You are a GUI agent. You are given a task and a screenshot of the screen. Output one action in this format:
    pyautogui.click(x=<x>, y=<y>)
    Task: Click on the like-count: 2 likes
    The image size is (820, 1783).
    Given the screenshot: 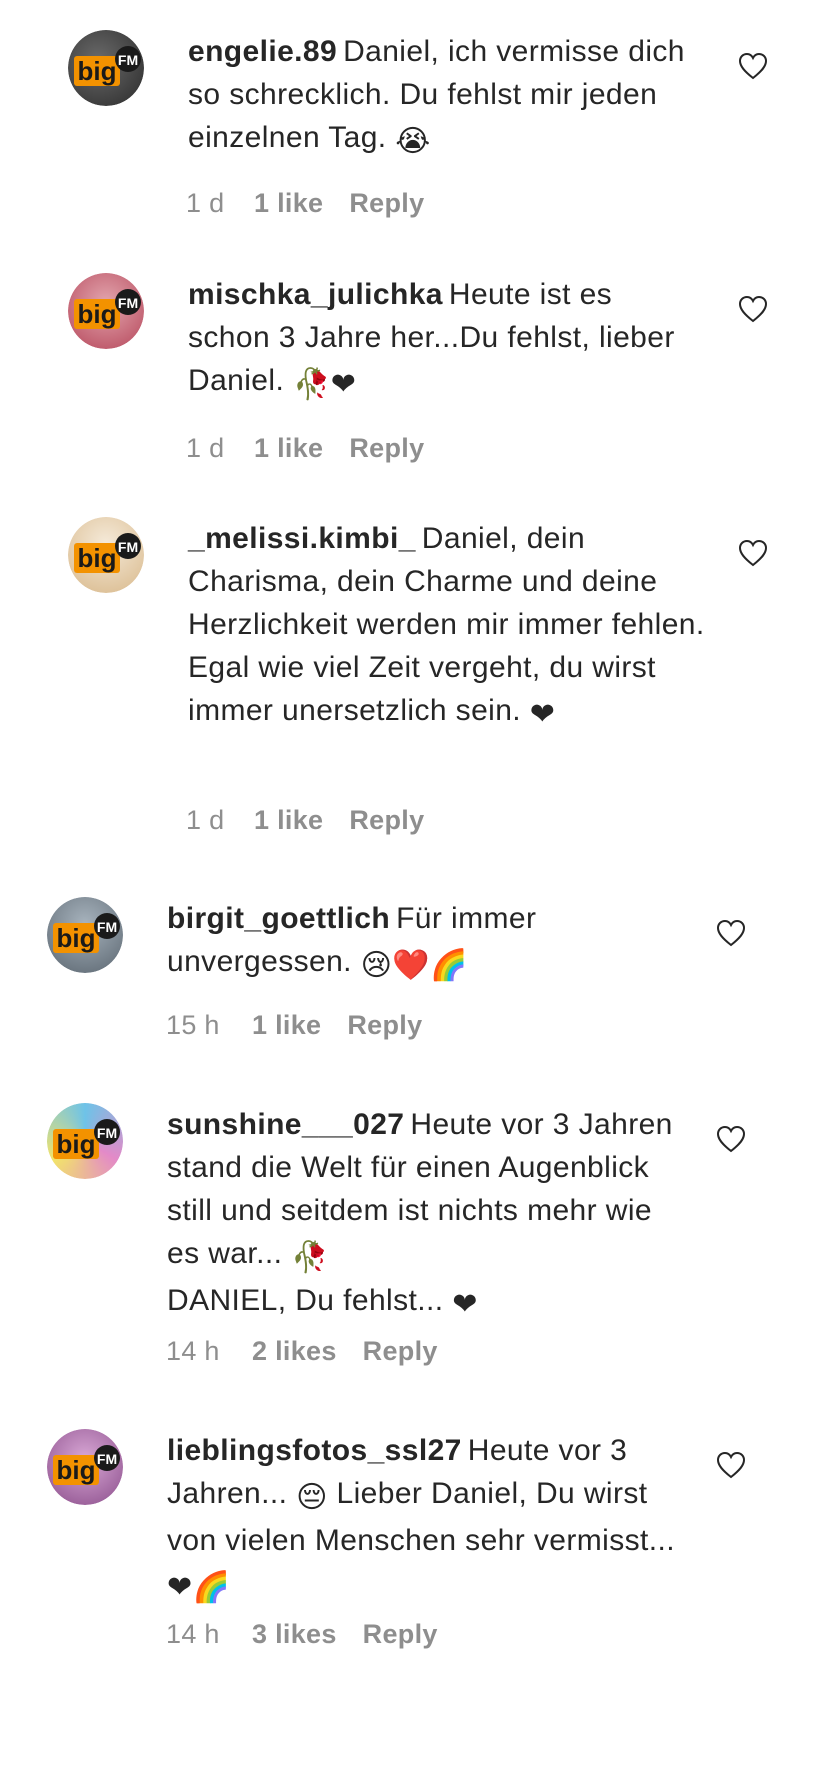 What is the action you would take?
    pyautogui.click(x=294, y=1351)
    